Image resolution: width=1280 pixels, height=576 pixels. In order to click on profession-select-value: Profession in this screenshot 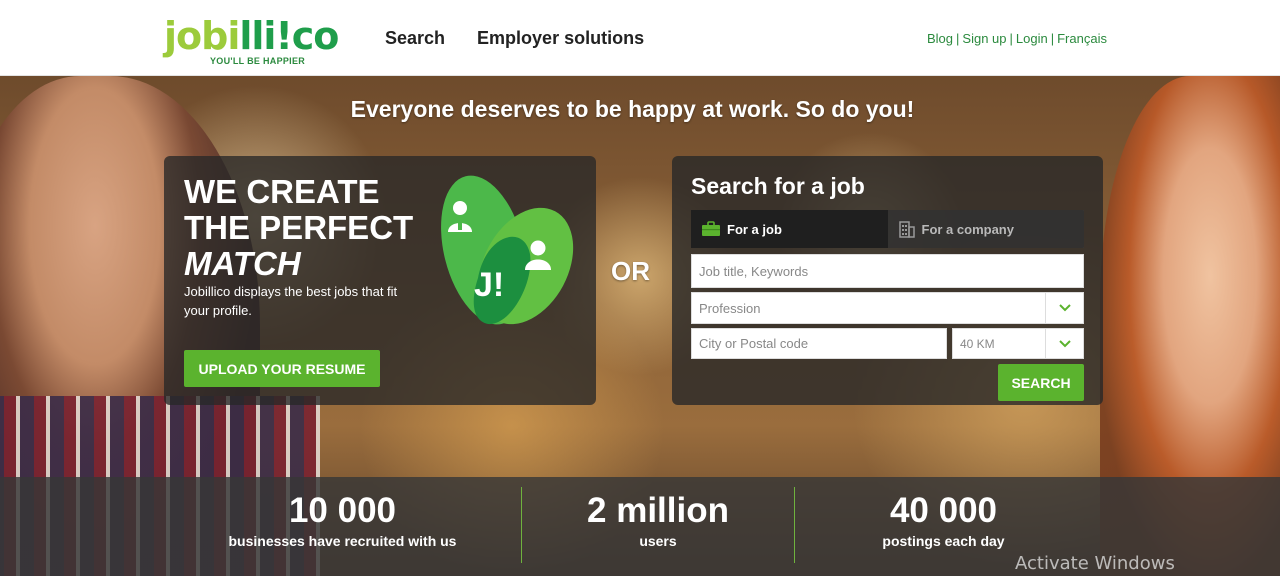, I will do `click(730, 308)`.